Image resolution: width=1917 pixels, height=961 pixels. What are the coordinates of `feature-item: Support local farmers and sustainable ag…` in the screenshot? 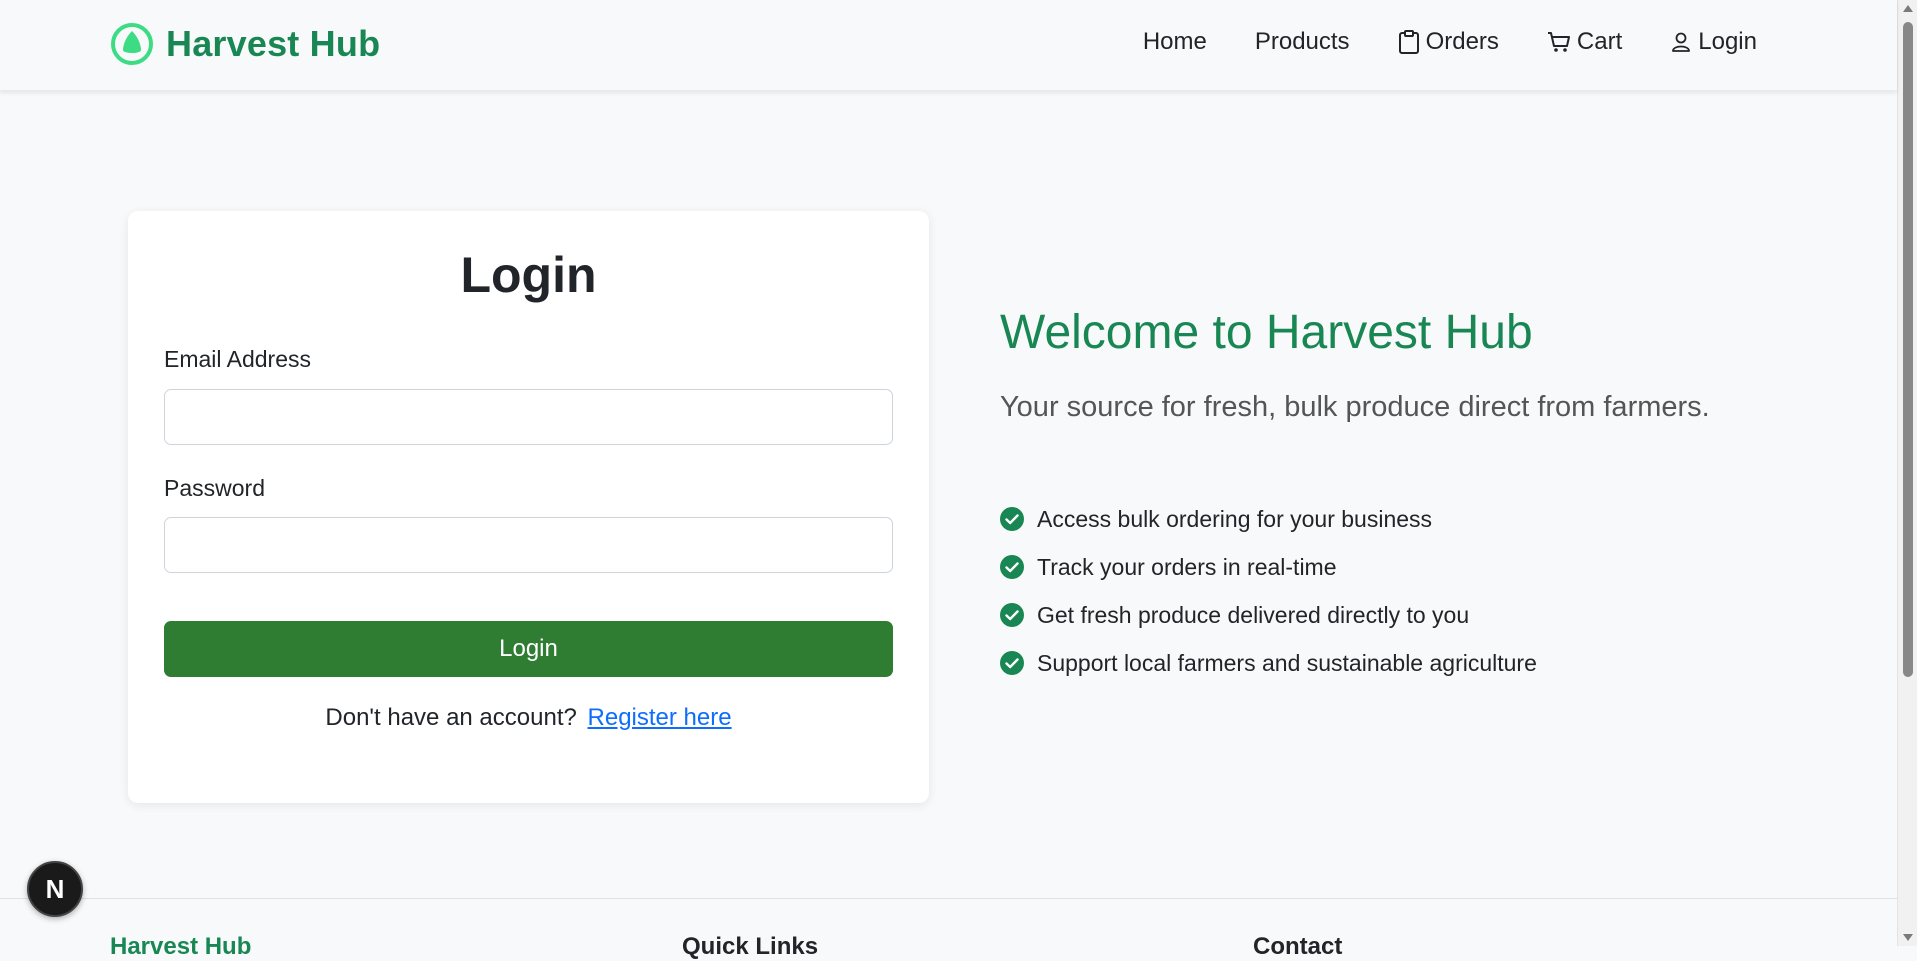 It's located at (1268, 663).